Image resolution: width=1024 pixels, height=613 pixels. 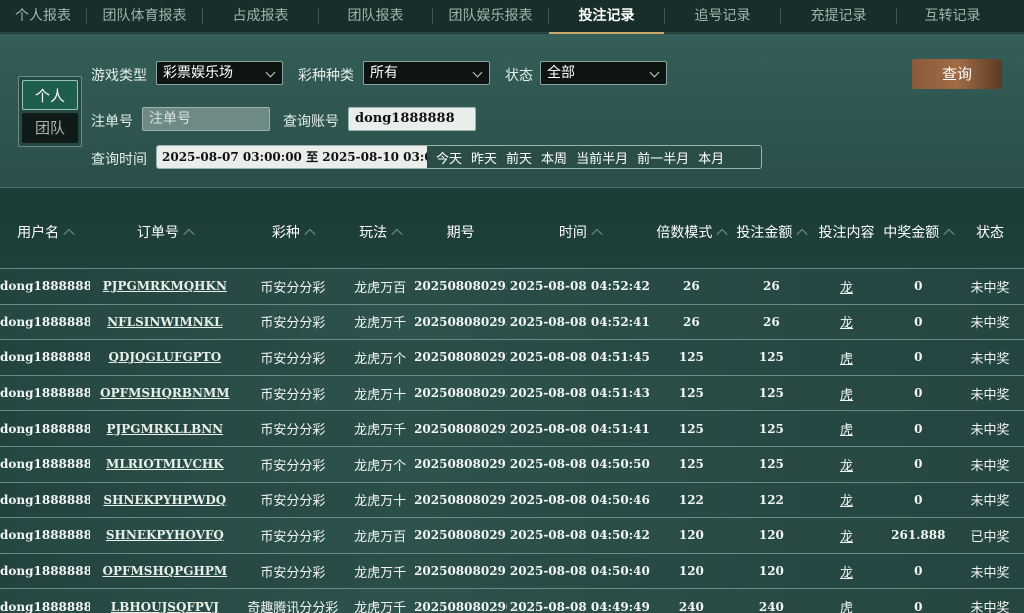 I want to click on col-time: 时间, so click(x=579, y=232).